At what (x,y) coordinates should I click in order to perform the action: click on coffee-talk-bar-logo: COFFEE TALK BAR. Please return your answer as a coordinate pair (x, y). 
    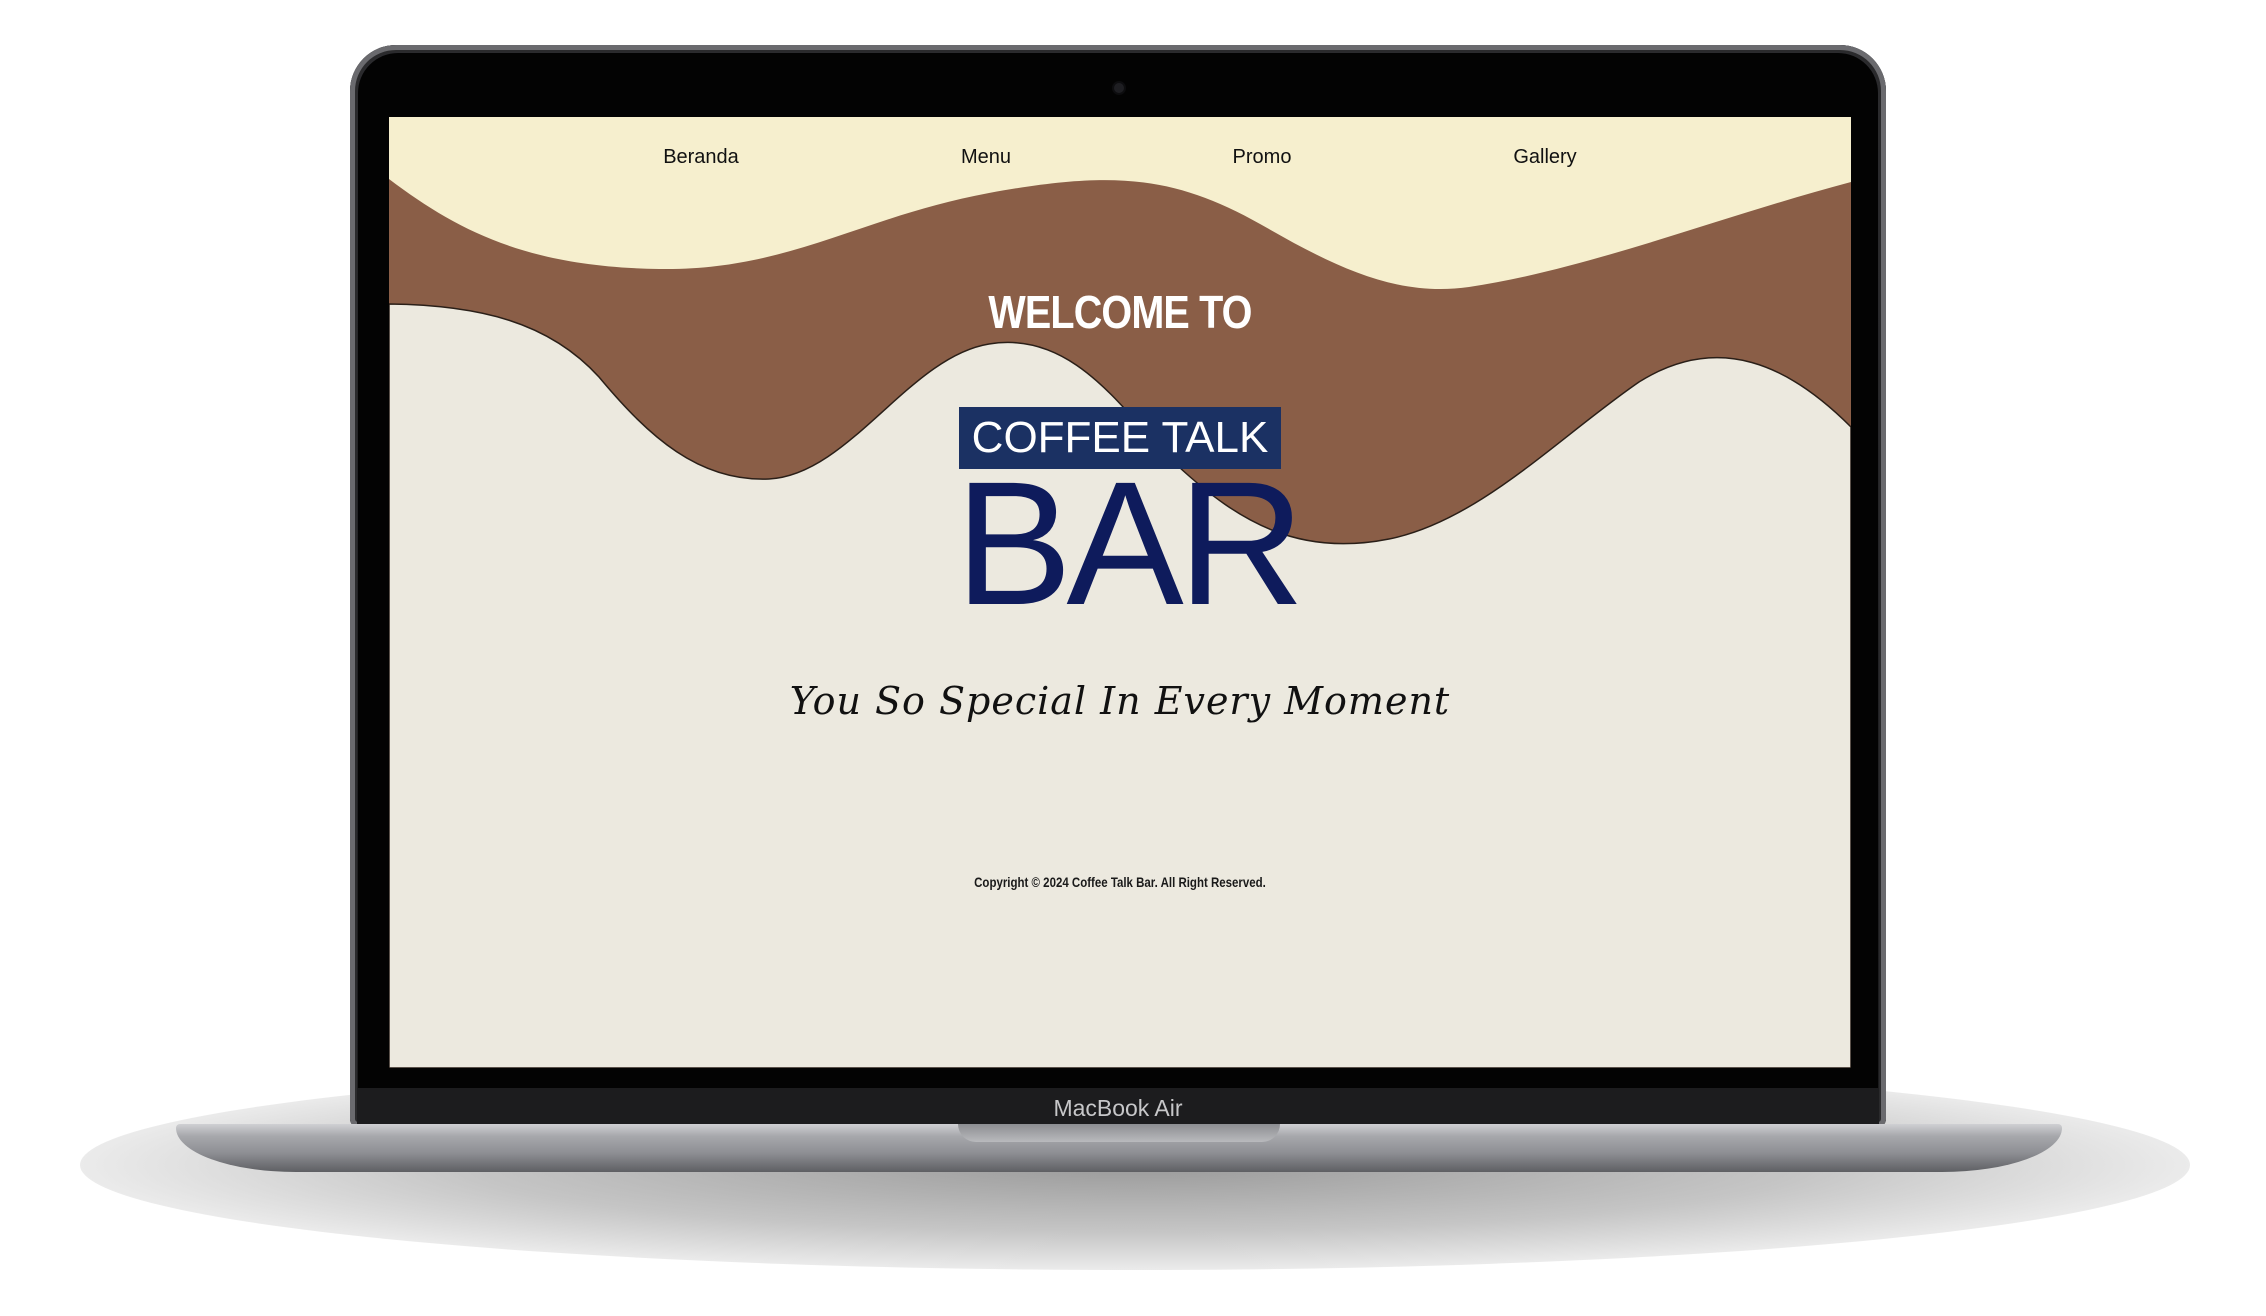
    Looking at the image, I should click on (1130, 522).